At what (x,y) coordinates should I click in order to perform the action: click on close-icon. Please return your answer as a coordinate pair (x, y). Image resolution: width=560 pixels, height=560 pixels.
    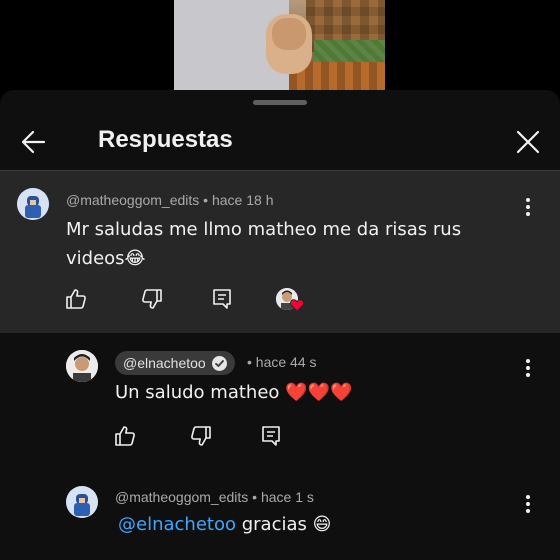
    Looking at the image, I should click on (528, 142).